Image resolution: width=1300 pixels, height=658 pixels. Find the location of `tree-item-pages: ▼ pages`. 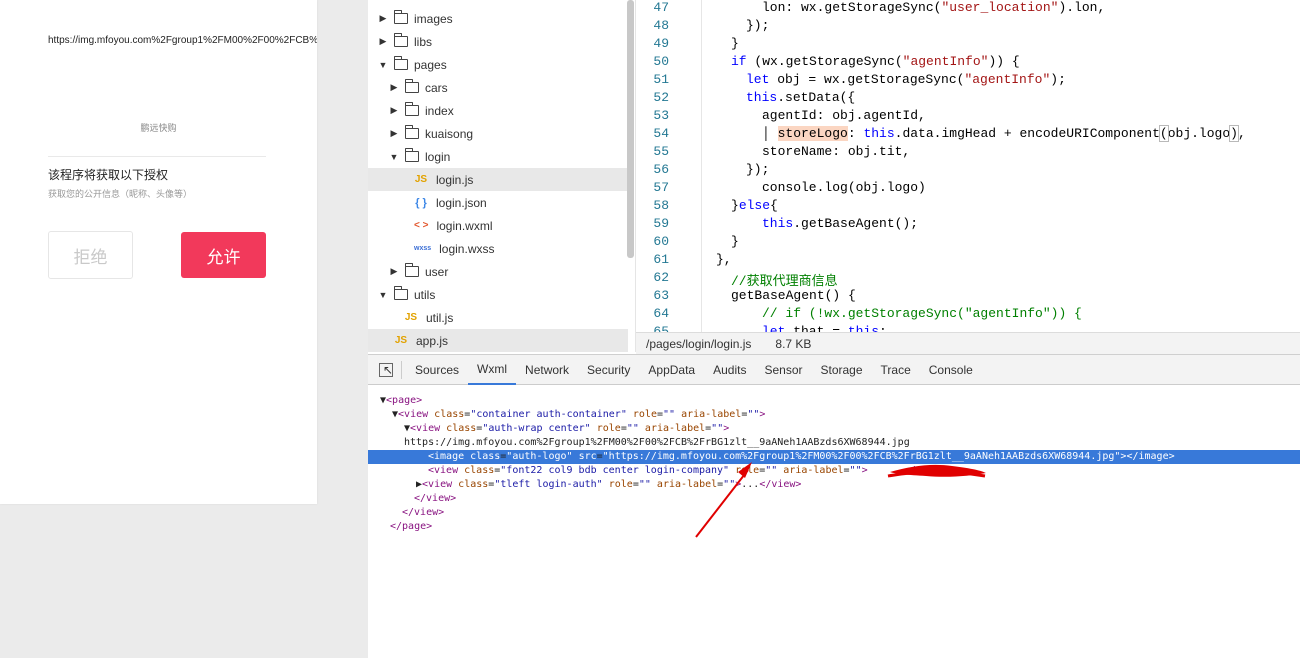

tree-item-pages: ▼ pages is located at coordinates (498, 64).